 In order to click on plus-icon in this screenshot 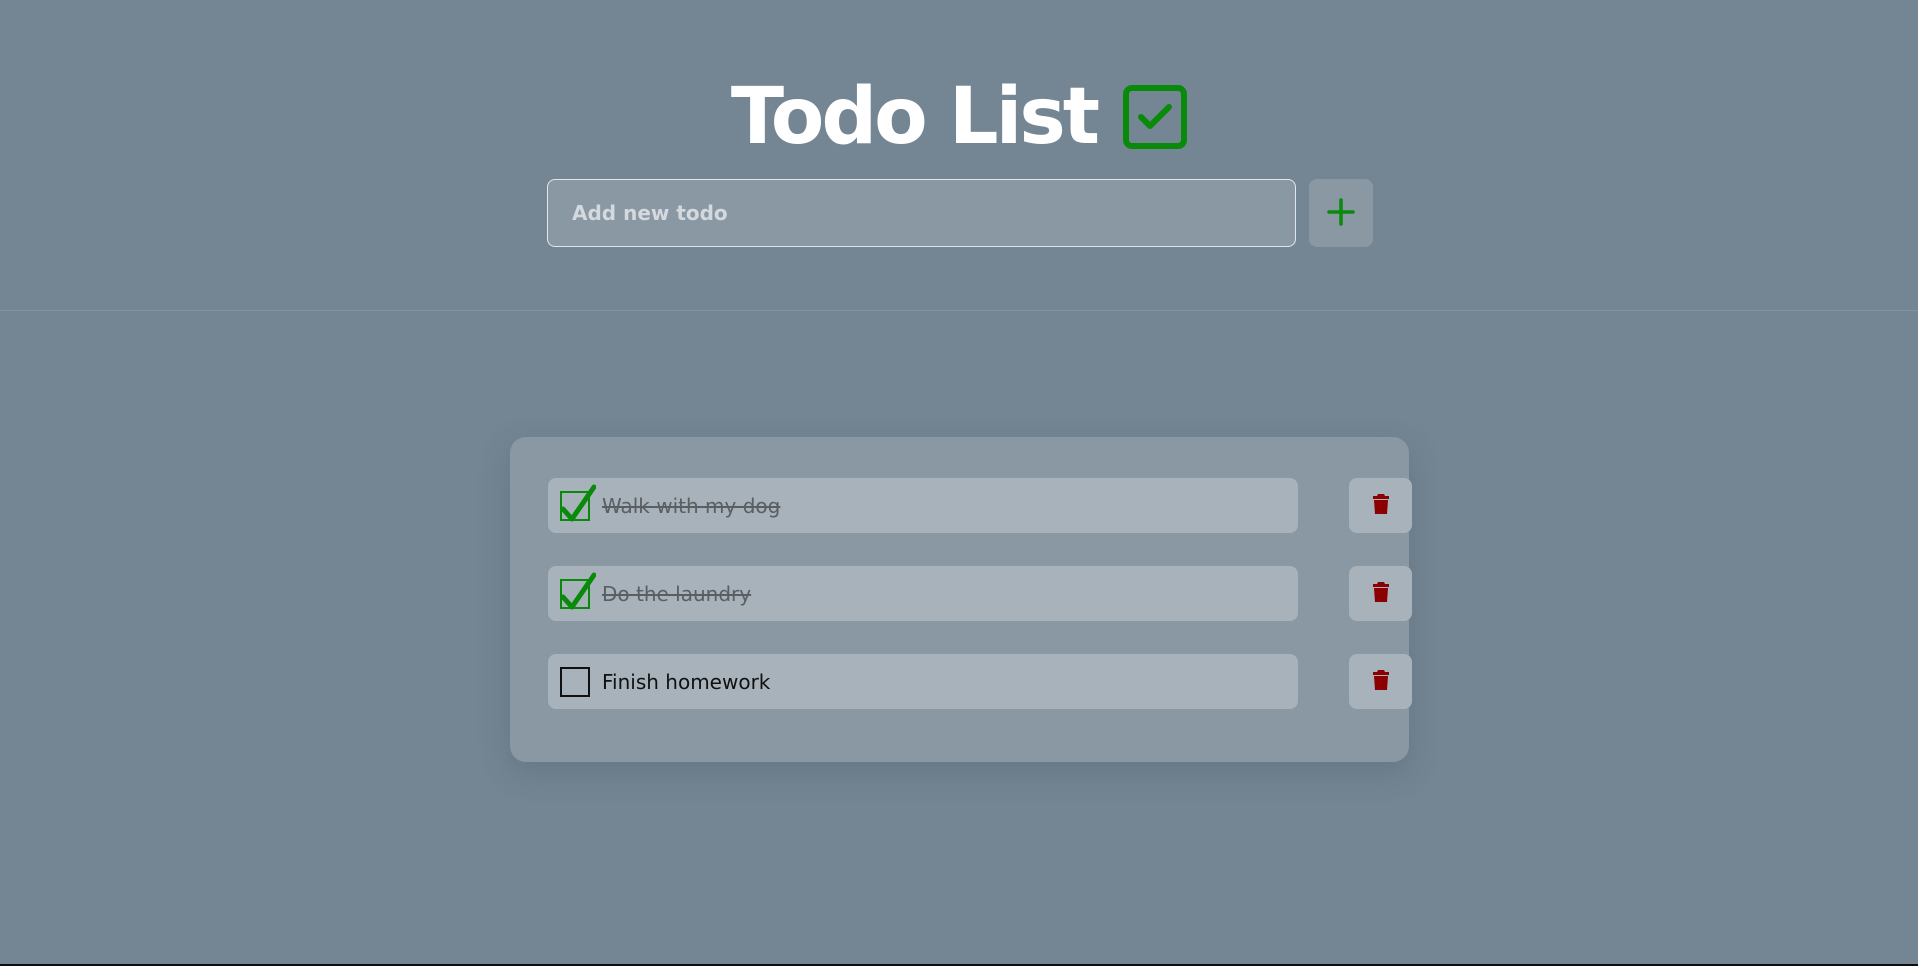, I will do `click(1341, 213)`.